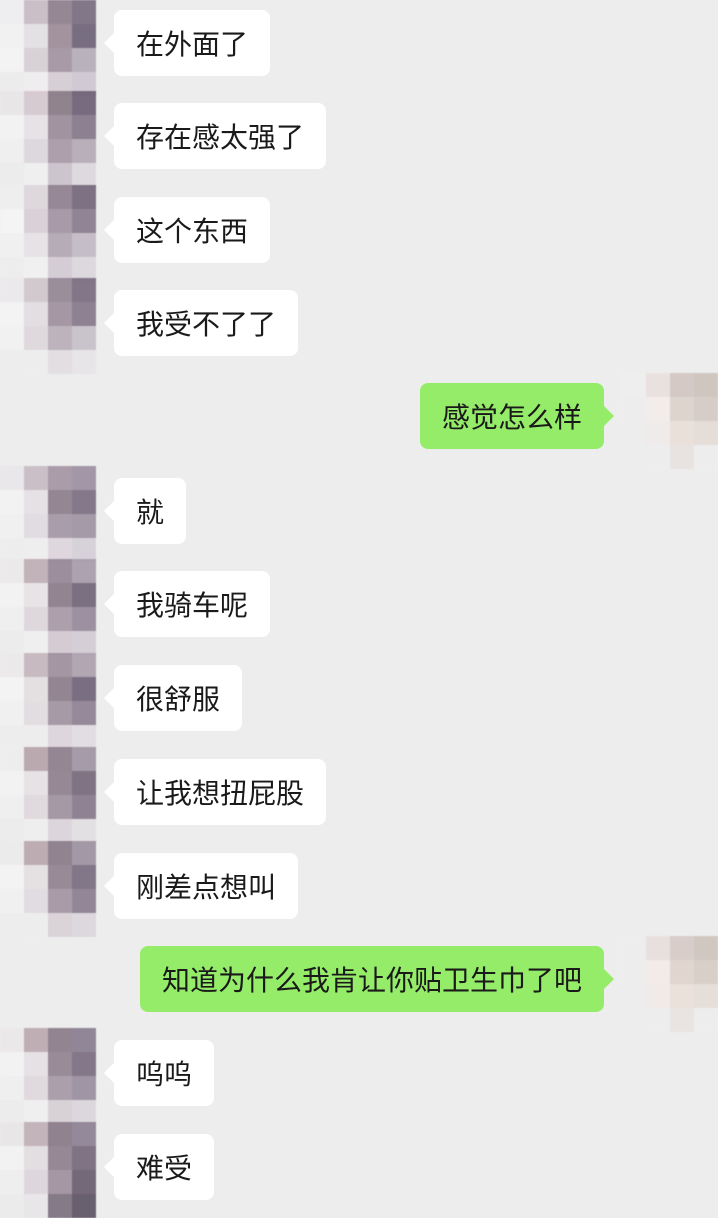 The height and width of the screenshot is (1218, 718). Describe the element at coordinates (173, 698) in the screenshot. I see `incoming-message-bubble: 很舒服` at that location.